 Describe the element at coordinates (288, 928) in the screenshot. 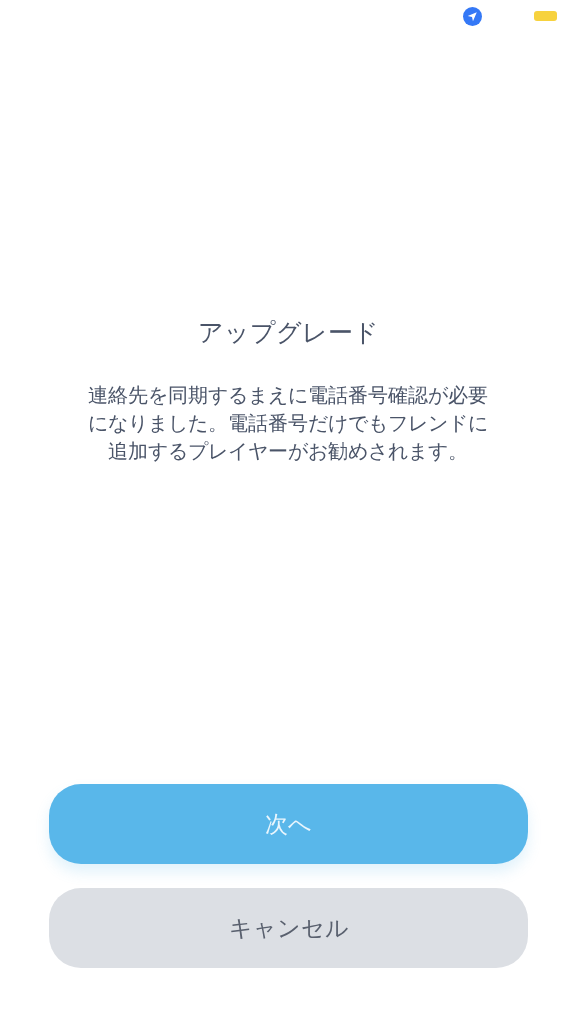

I see `cancel-button: キャンセル` at that location.